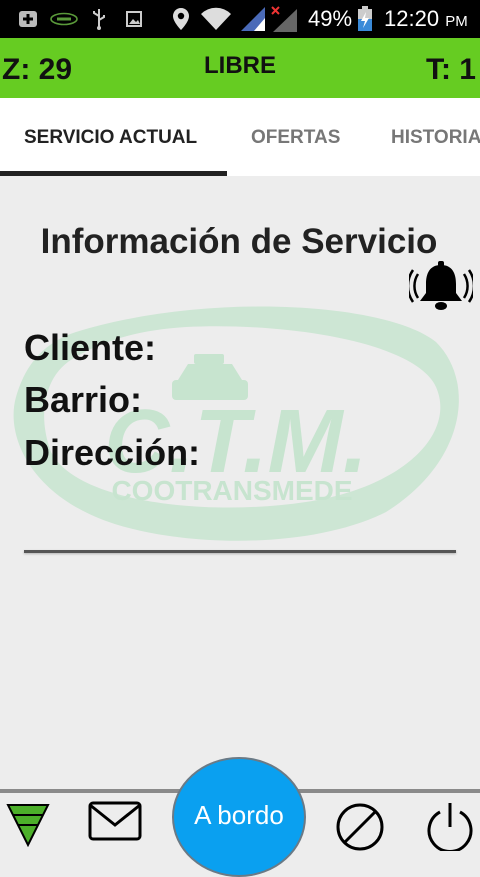 The image size is (480, 877). What do you see at coordinates (83, 399) in the screenshot?
I see `barrio-label: Barrio:` at bounding box center [83, 399].